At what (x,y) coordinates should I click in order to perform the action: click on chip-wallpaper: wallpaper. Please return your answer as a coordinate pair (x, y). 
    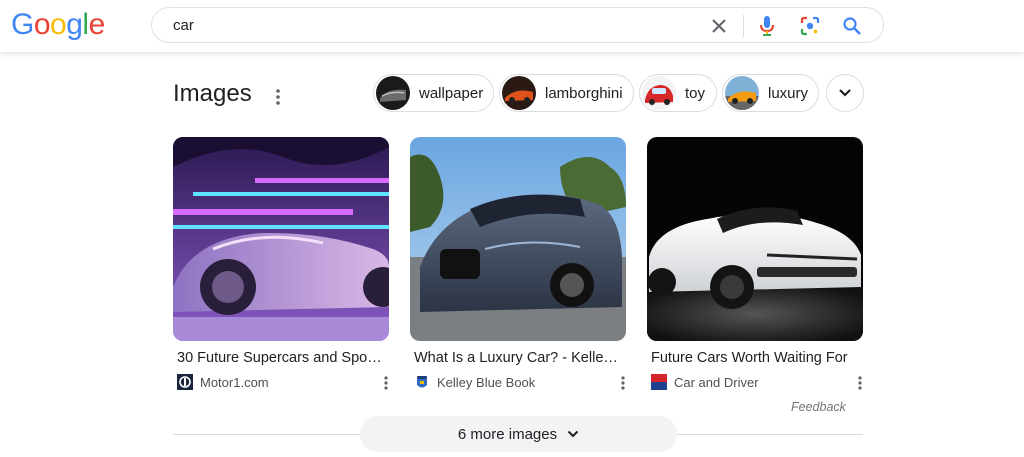
    Looking at the image, I should click on (433, 93).